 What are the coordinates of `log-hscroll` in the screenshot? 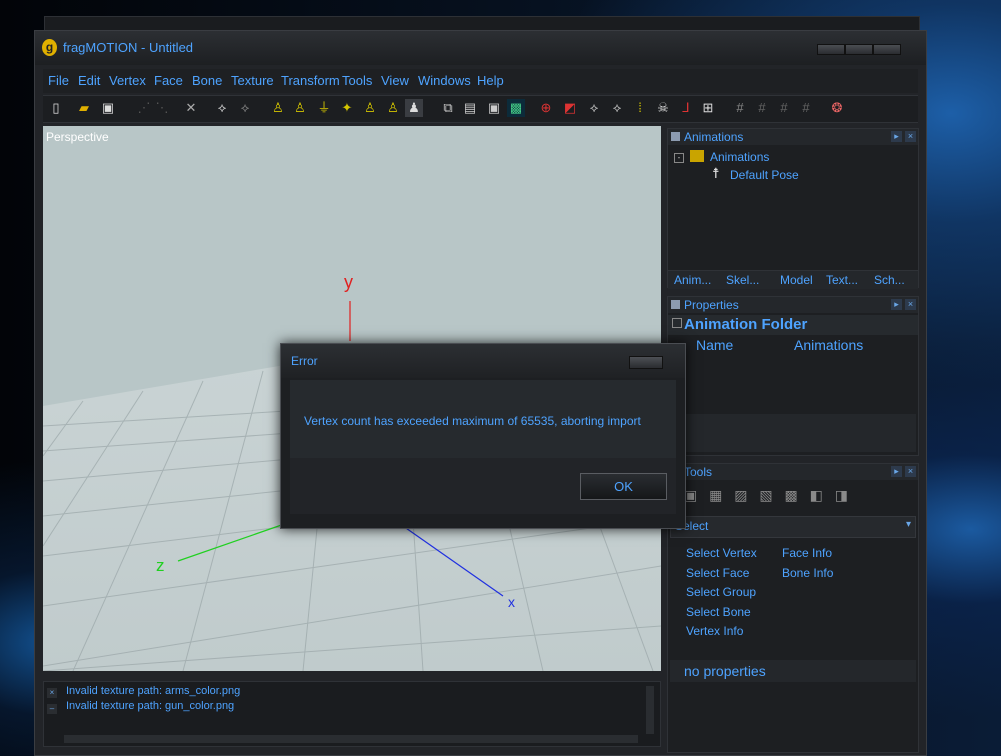 It's located at (351, 739).